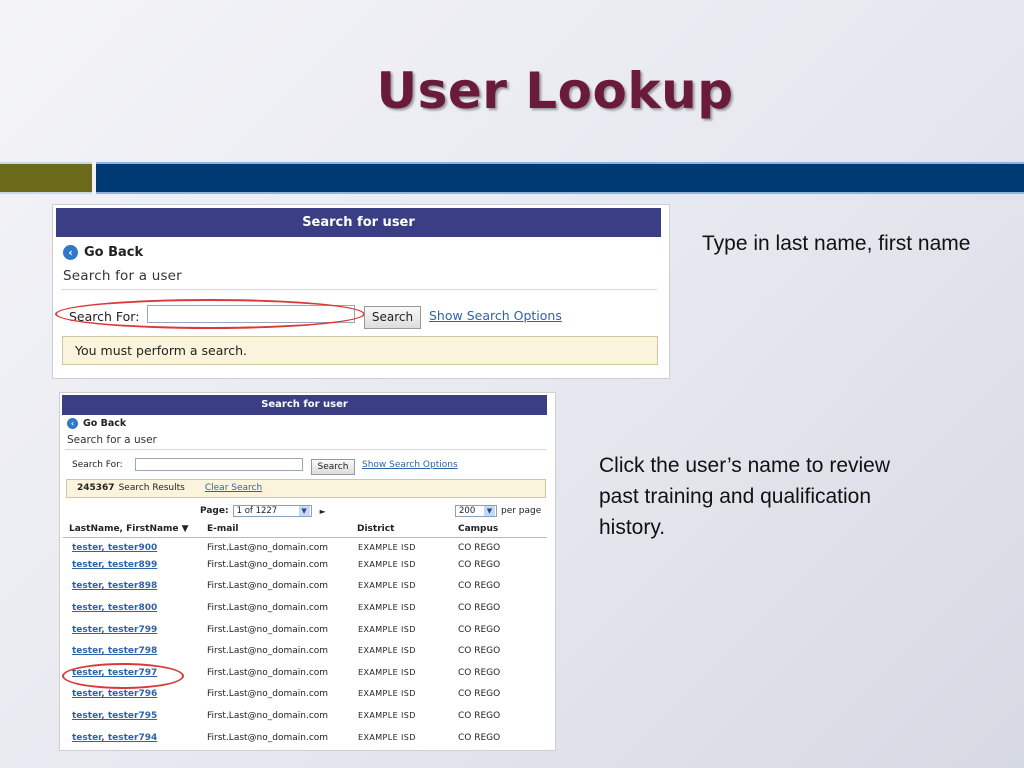 Image resolution: width=1024 pixels, height=768 pixels. I want to click on per-page-control: 200 ▼ per page, so click(496, 511).